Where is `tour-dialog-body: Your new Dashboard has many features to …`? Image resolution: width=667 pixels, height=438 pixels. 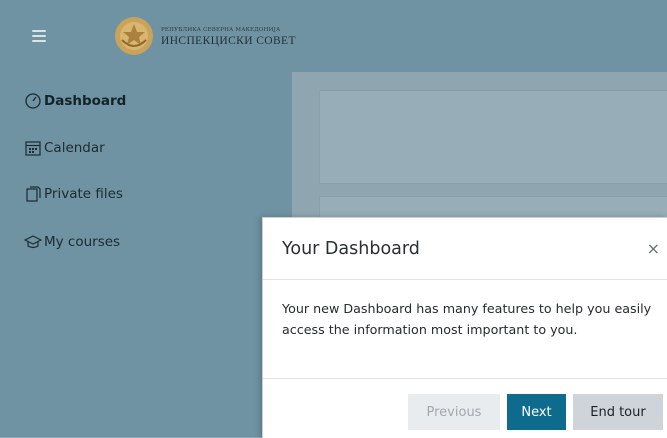
tour-dialog-body: Your new Dashboard has many features to … is located at coordinates (467, 319).